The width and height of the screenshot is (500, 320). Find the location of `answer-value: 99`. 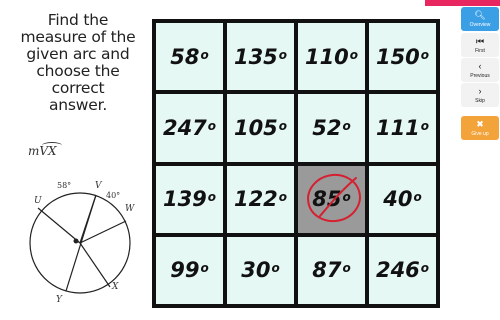

answer-value: 99 is located at coordinates (185, 270).